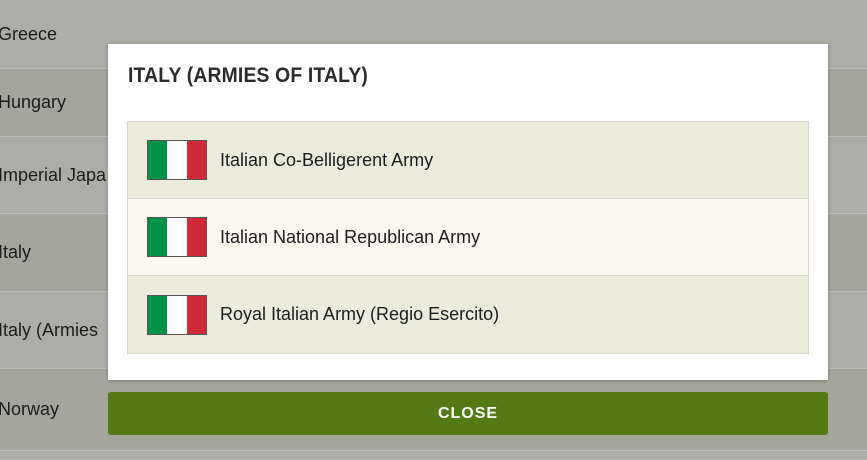 The width and height of the screenshot is (867, 460). I want to click on army-item: Italian Co-Belligerent Army, so click(468, 160).